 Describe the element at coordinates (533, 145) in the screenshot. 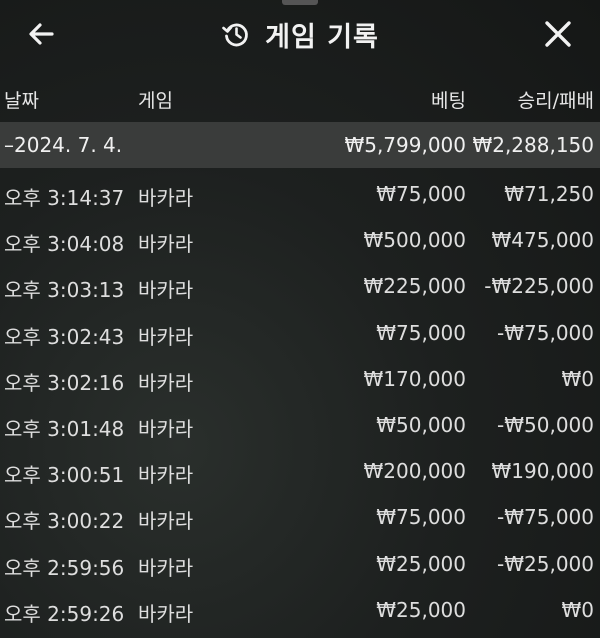

I see `summary-result-total: ₩2,288,150` at that location.